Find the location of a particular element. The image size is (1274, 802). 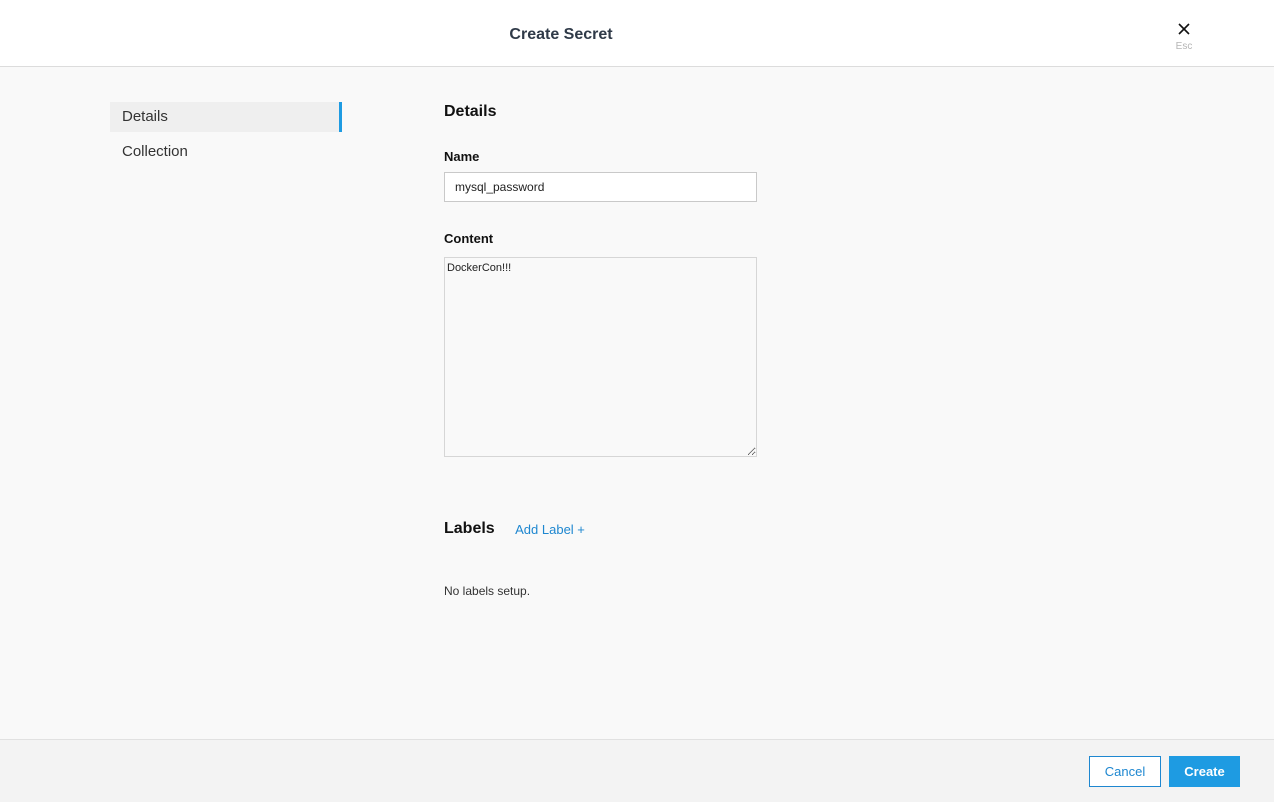

create-button: Create is located at coordinates (1204, 771).